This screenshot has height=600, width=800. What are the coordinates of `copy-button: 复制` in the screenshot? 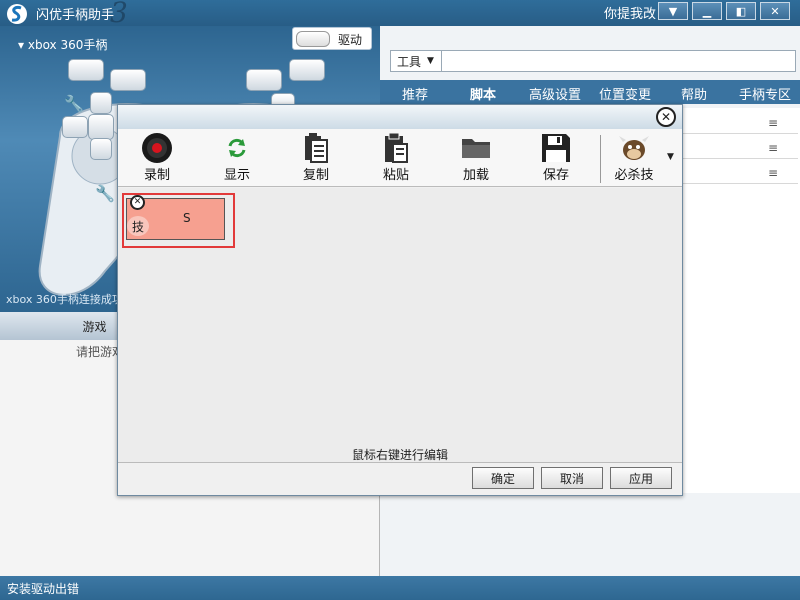 It's located at (316, 157).